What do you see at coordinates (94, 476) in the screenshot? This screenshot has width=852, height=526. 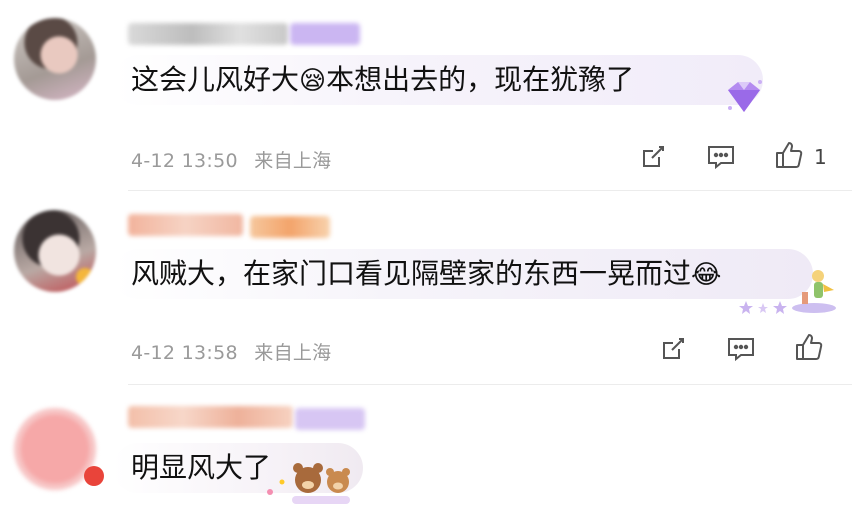 I see `avatar-badge-icon` at bounding box center [94, 476].